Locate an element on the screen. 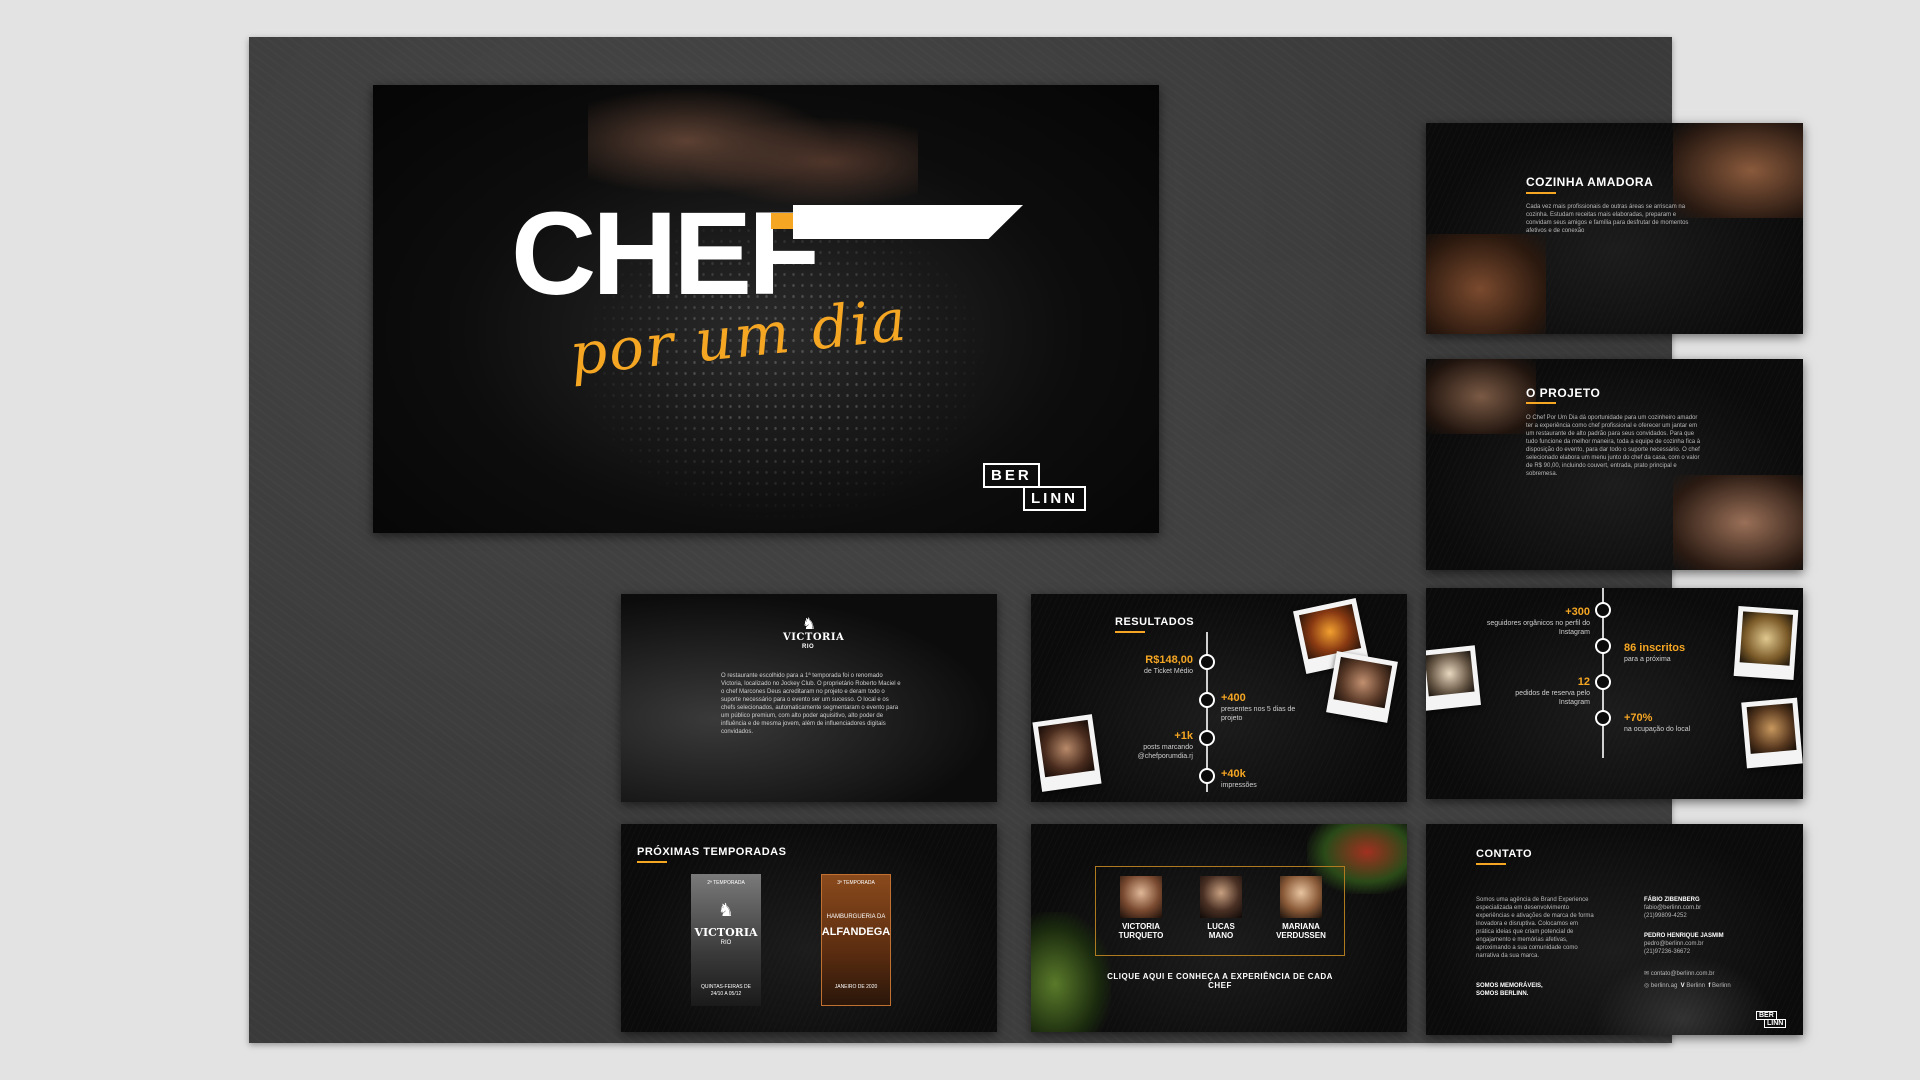 Image resolution: width=1920 pixels, height=1080 pixels. chef-first-name: VICTORIA is located at coordinates (1141, 926).